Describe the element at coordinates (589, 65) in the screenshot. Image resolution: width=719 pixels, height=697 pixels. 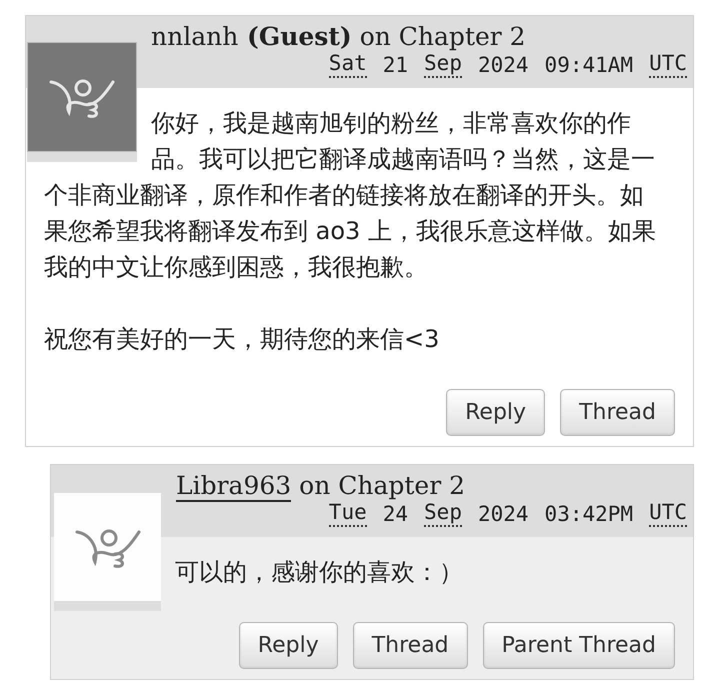
I see `date-part: 09:41AM` at that location.